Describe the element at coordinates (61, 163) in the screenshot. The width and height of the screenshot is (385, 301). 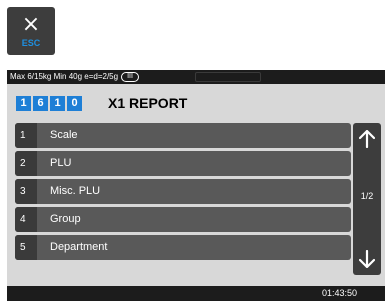
I see `menu-item-label: PLU` at that location.